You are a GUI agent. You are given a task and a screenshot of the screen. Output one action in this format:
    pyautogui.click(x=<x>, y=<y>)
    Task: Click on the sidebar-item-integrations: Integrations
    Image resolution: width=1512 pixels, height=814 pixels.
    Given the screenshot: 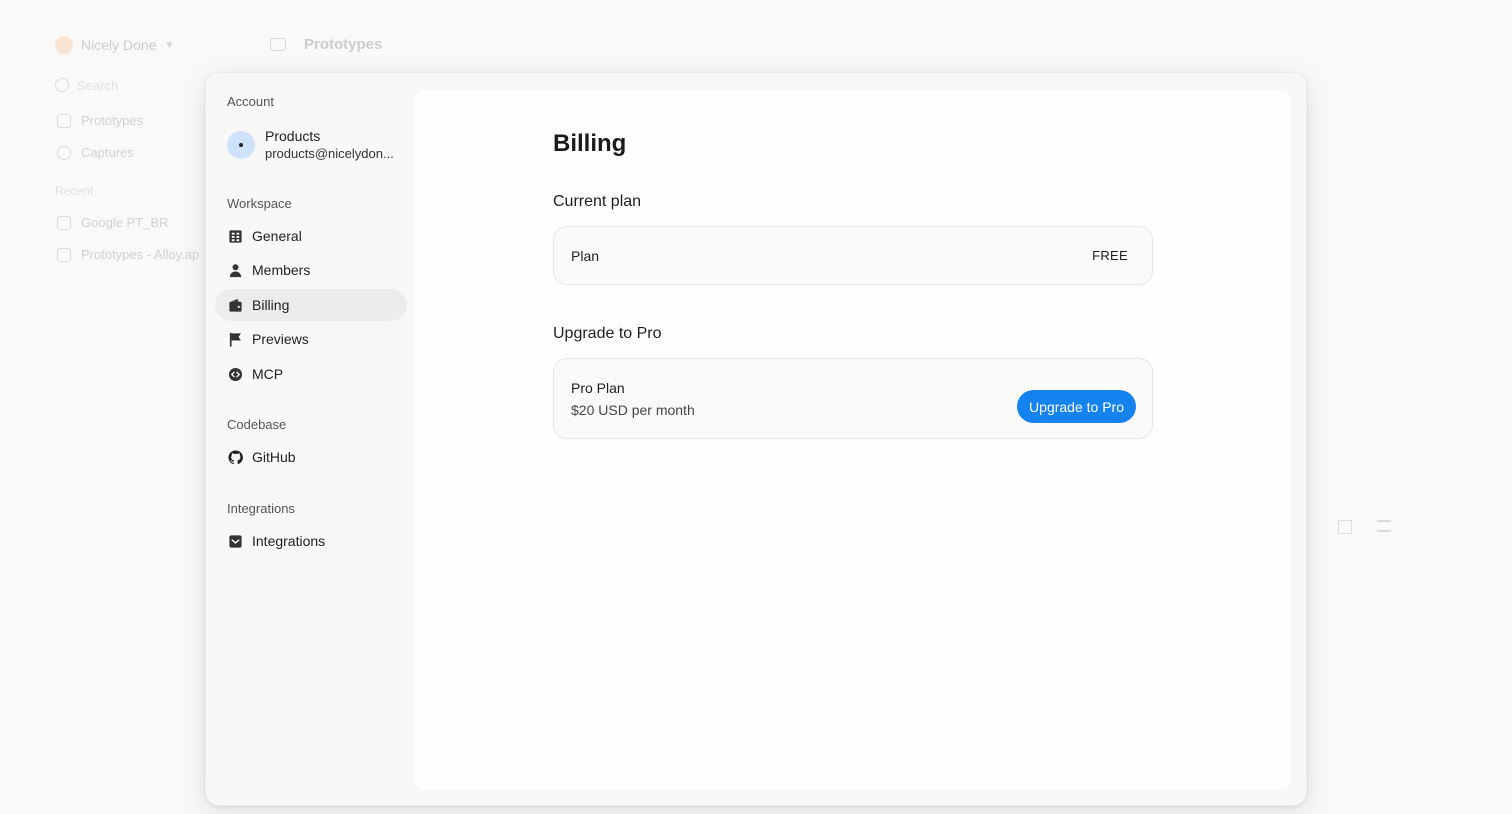 What is the action you would take?
    pyautogui.click(x=311, y=541)
    